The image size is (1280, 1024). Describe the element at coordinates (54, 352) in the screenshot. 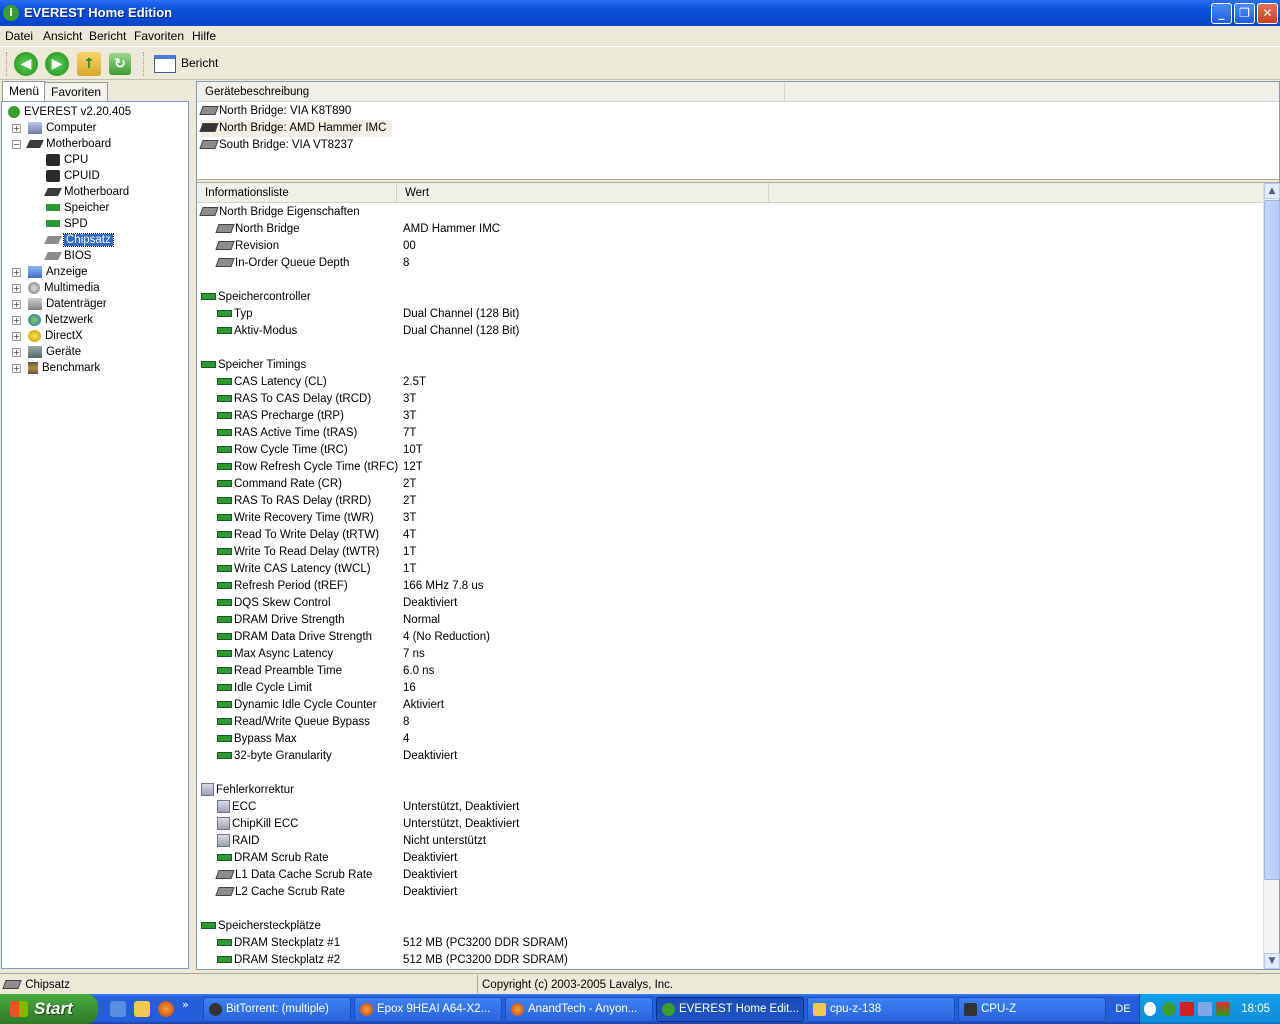

I see `tree-item-geraete: Geräte` at that location.